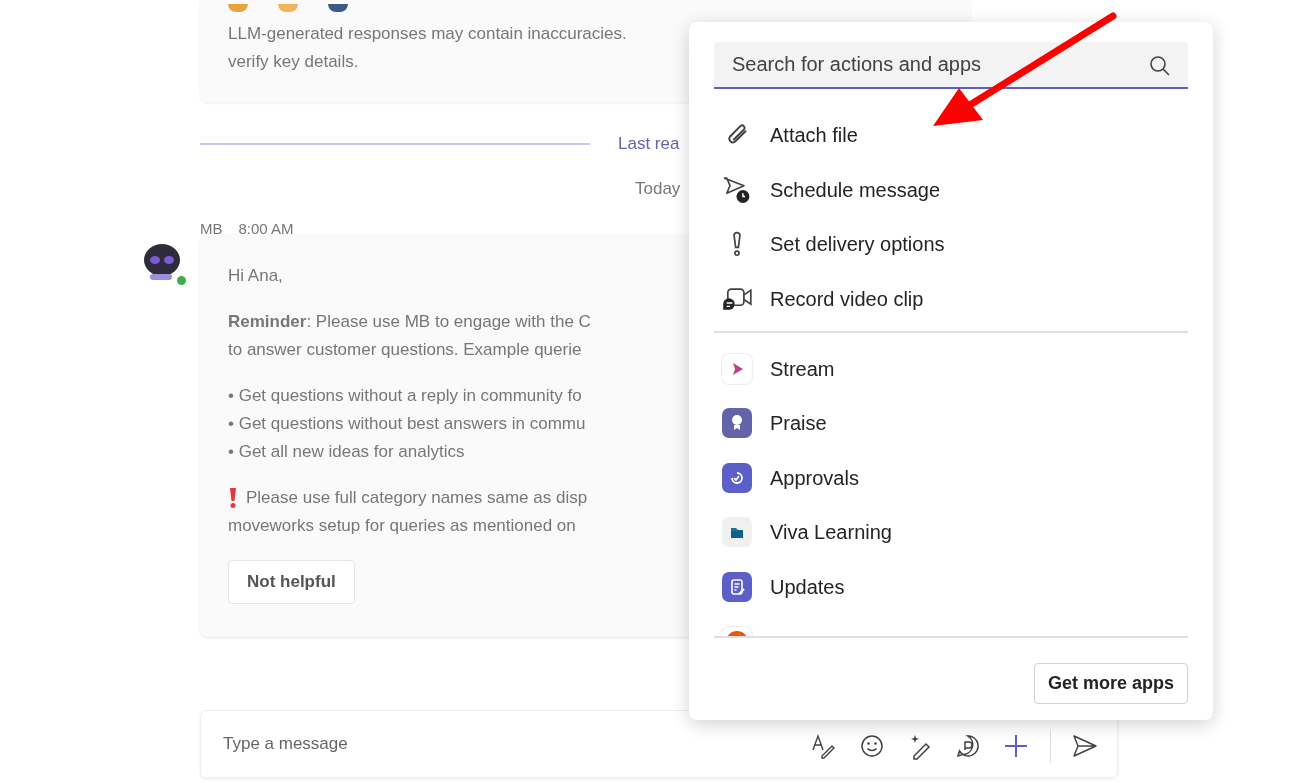 This screenshot has height=783, width=1313. I want to click on date-label: Today, so click(658, 188).